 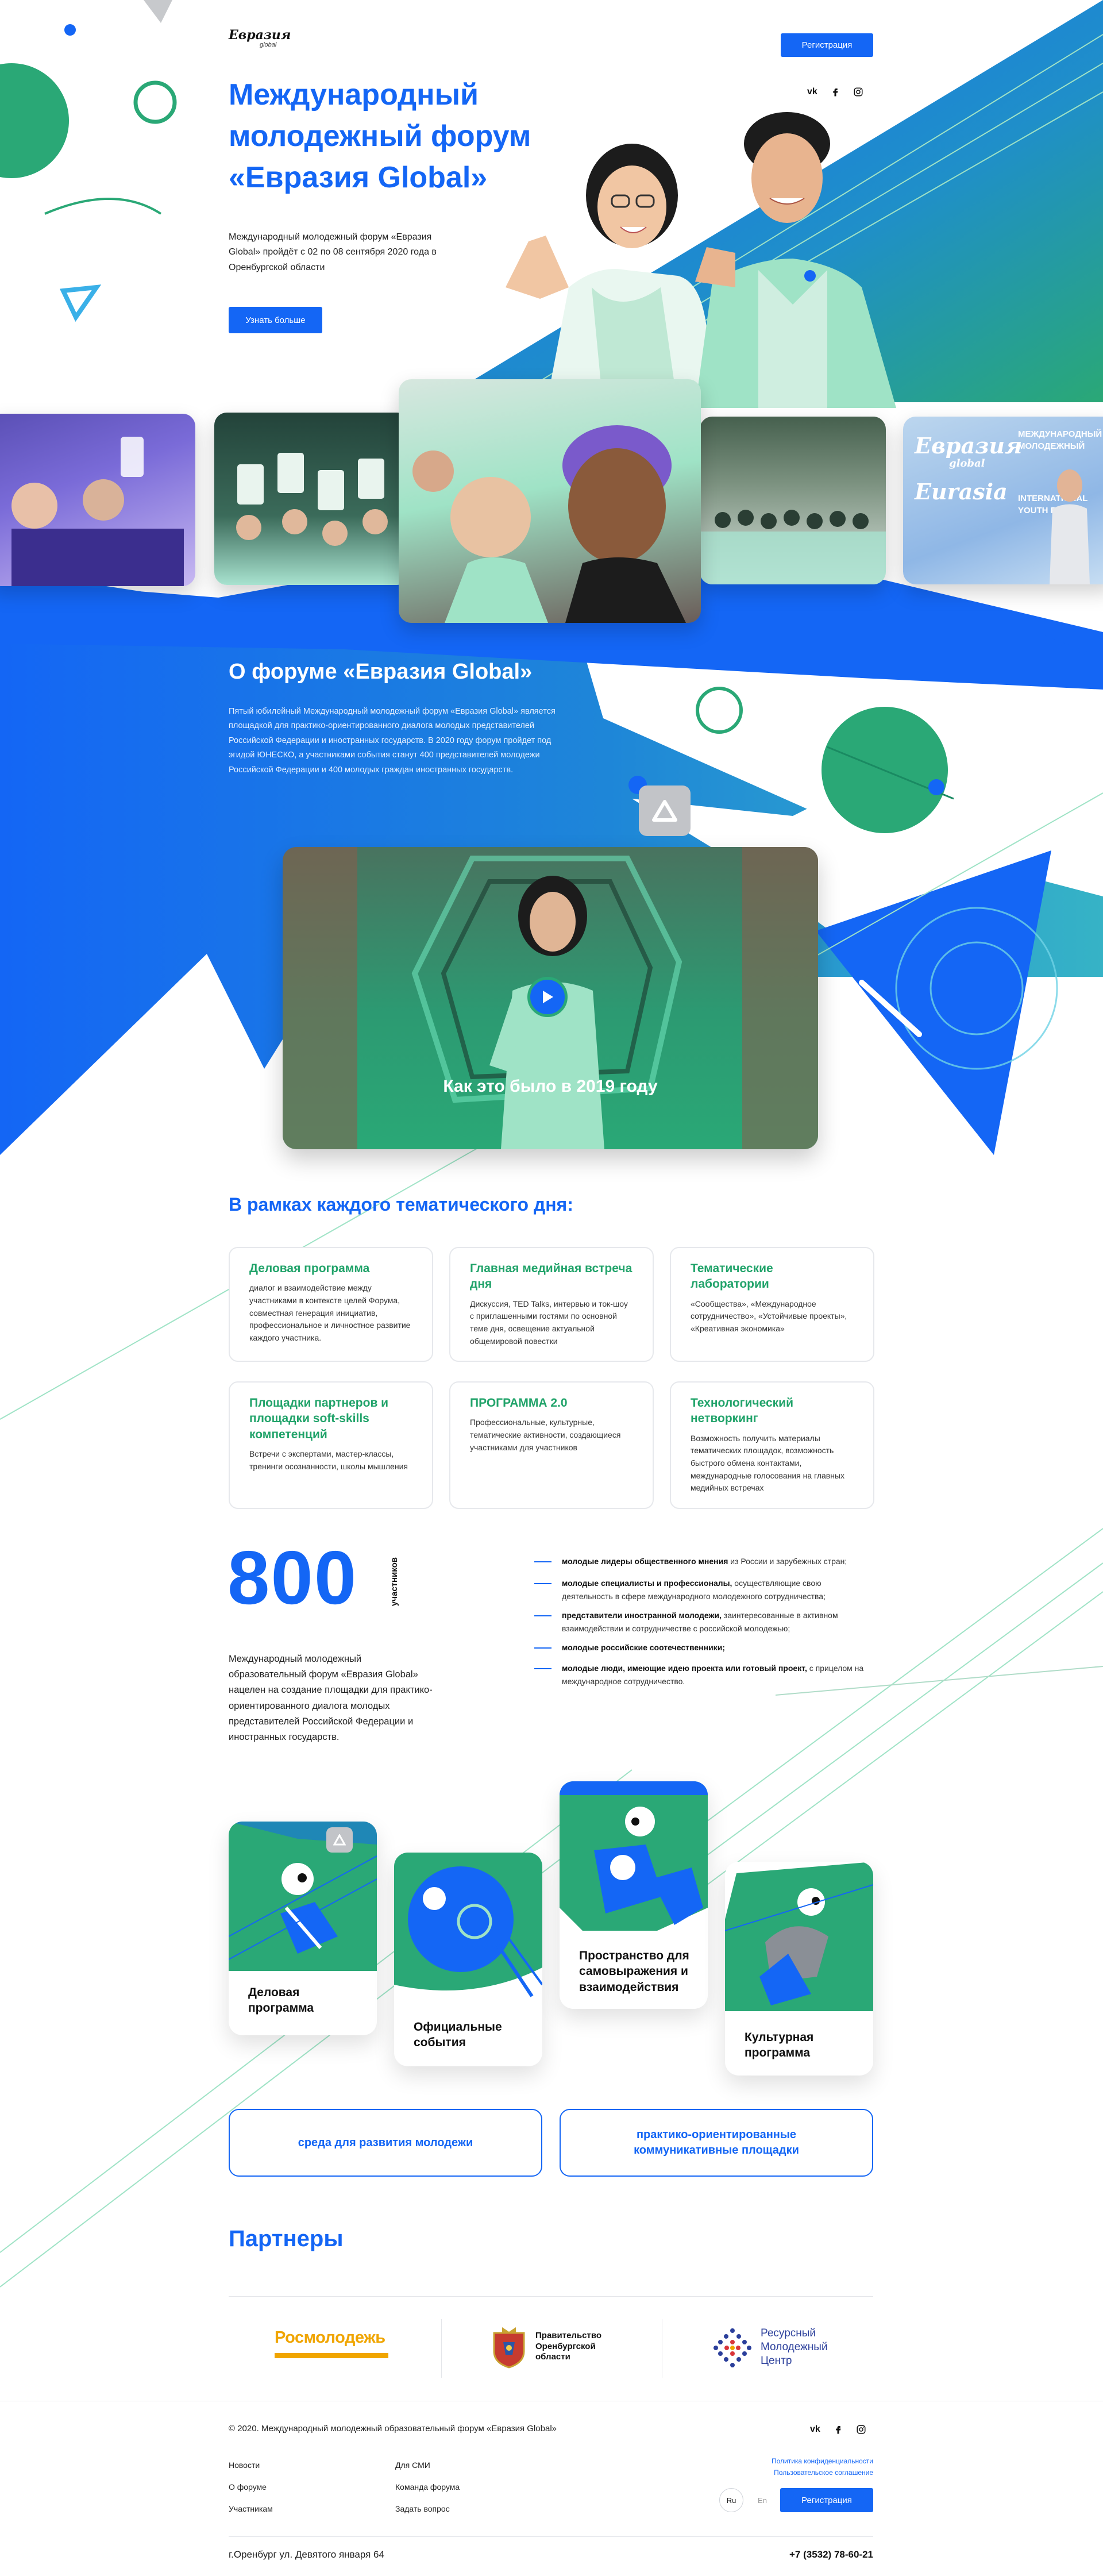 I want to click on card-title: Главная медийная встреча дня, so click(x=551, y=1276).